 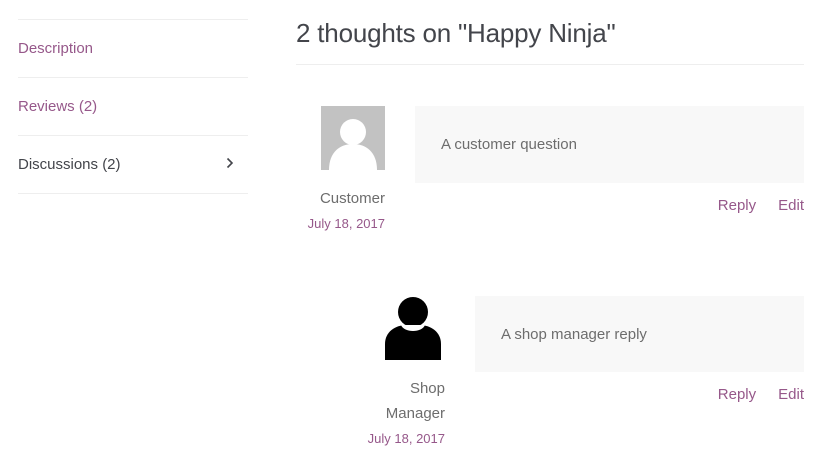 I want to click on product-tabs: Description Reviews (2) Discussions (2), so click(x=133, y=106).